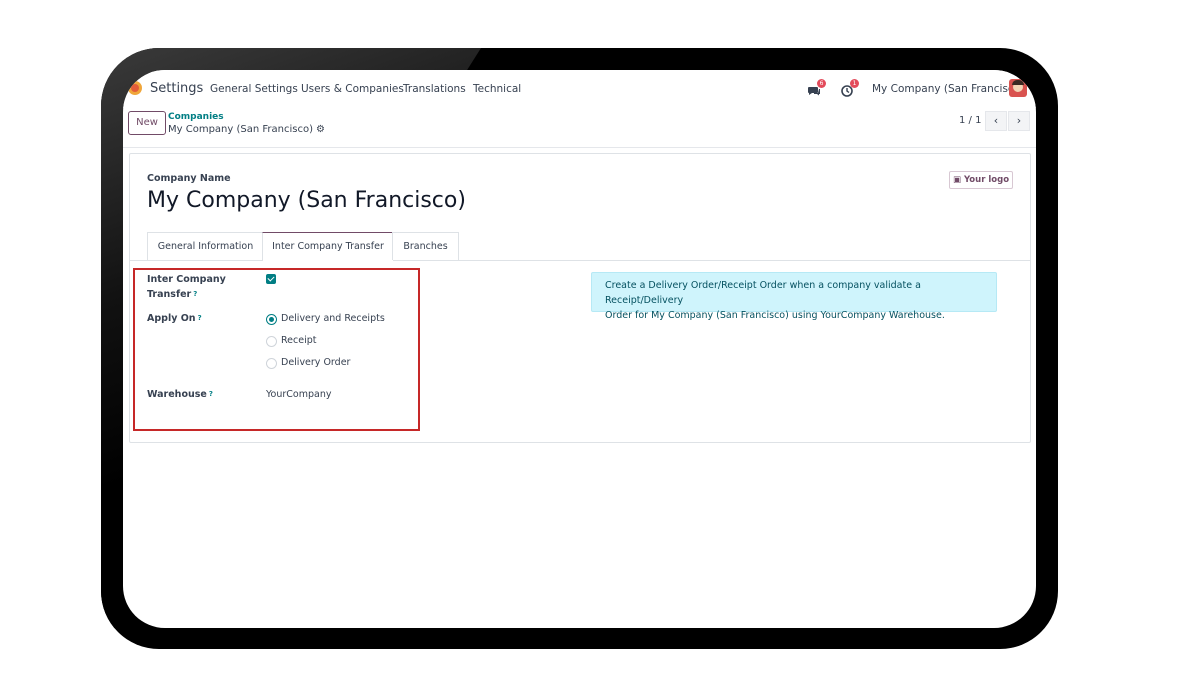  What do you see at coordinates (425, 246) in the screenshot?
I see `tab-branches: Branches` at bounding box center [425, 246].